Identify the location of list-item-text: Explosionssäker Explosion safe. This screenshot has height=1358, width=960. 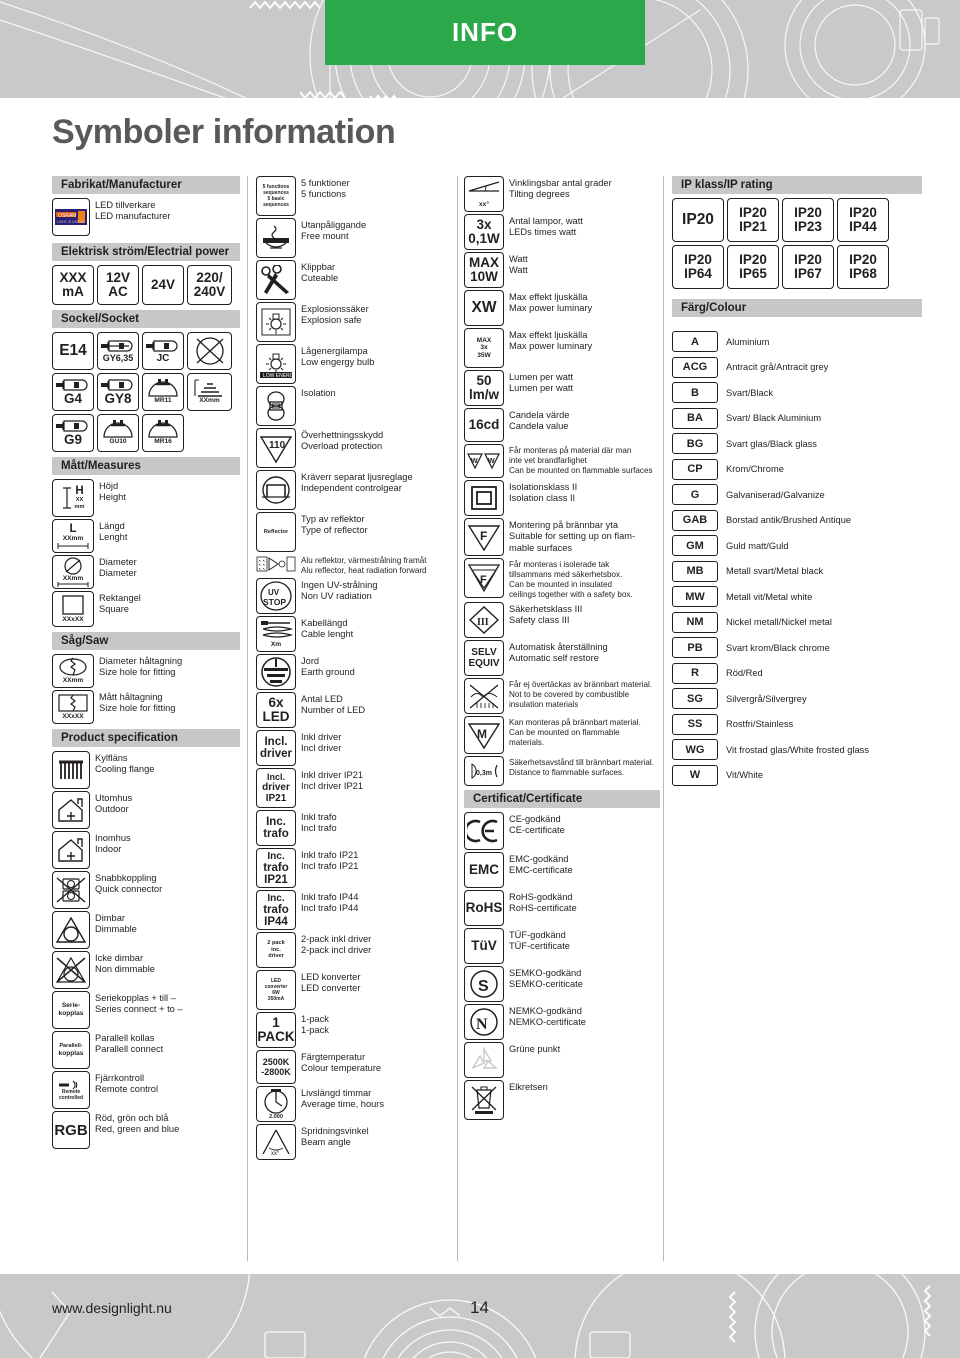
(335, 315).